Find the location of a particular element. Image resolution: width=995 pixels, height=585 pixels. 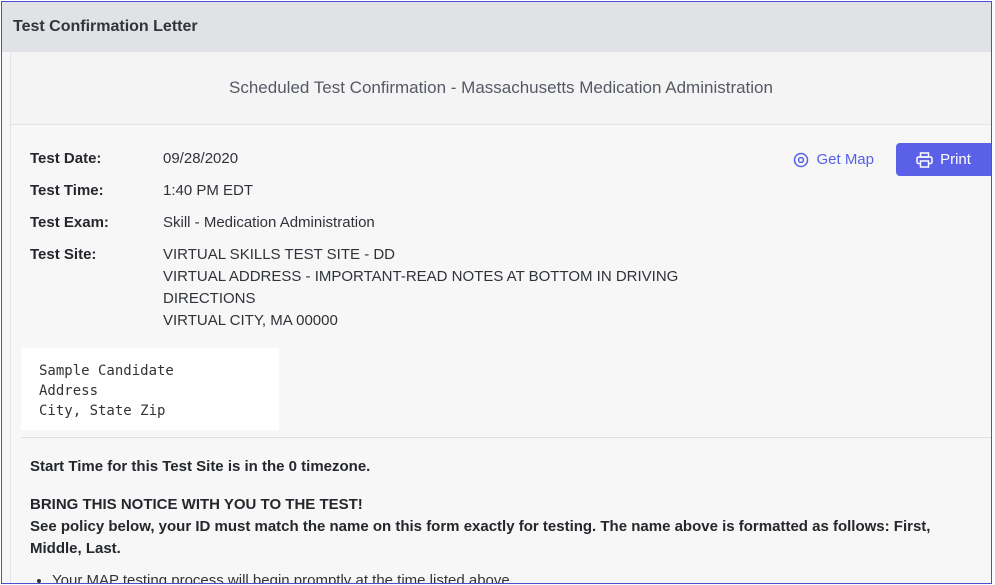

test-exam-value: Skill - Medication Administration is located at coordinates (269, 222).